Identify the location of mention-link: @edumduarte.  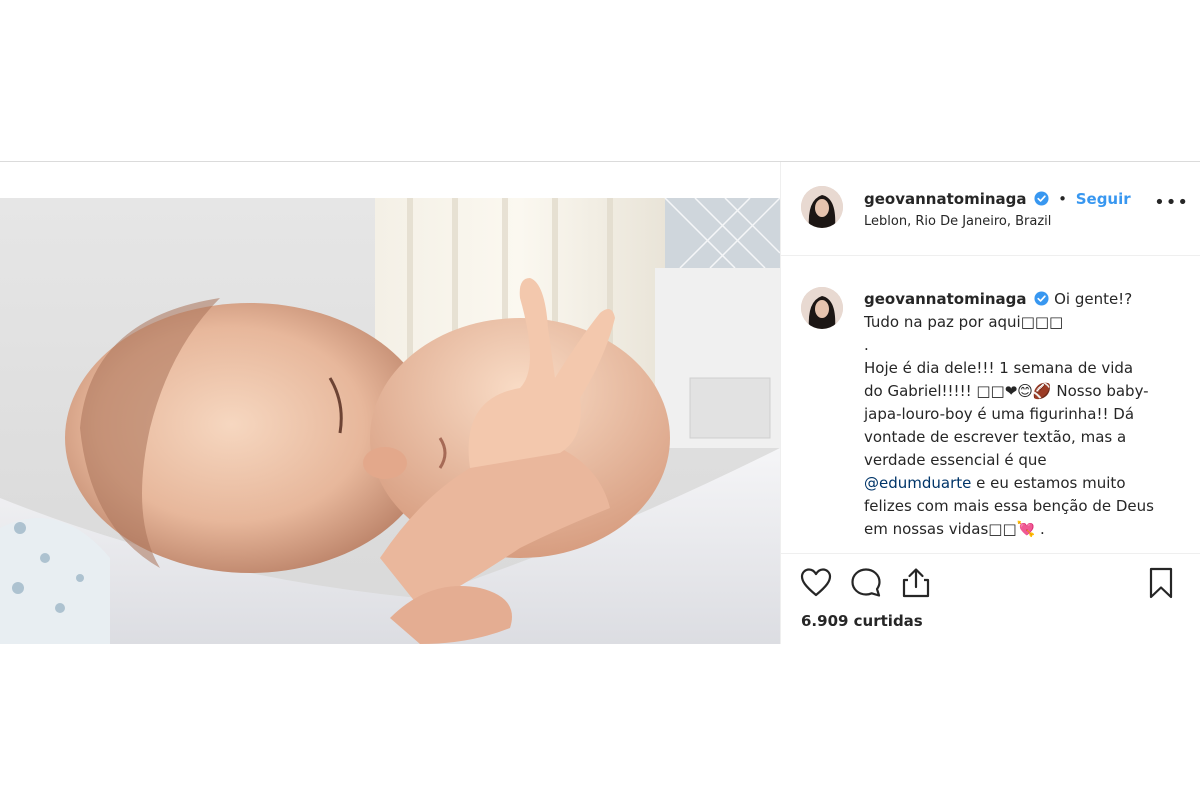
(917, 483).